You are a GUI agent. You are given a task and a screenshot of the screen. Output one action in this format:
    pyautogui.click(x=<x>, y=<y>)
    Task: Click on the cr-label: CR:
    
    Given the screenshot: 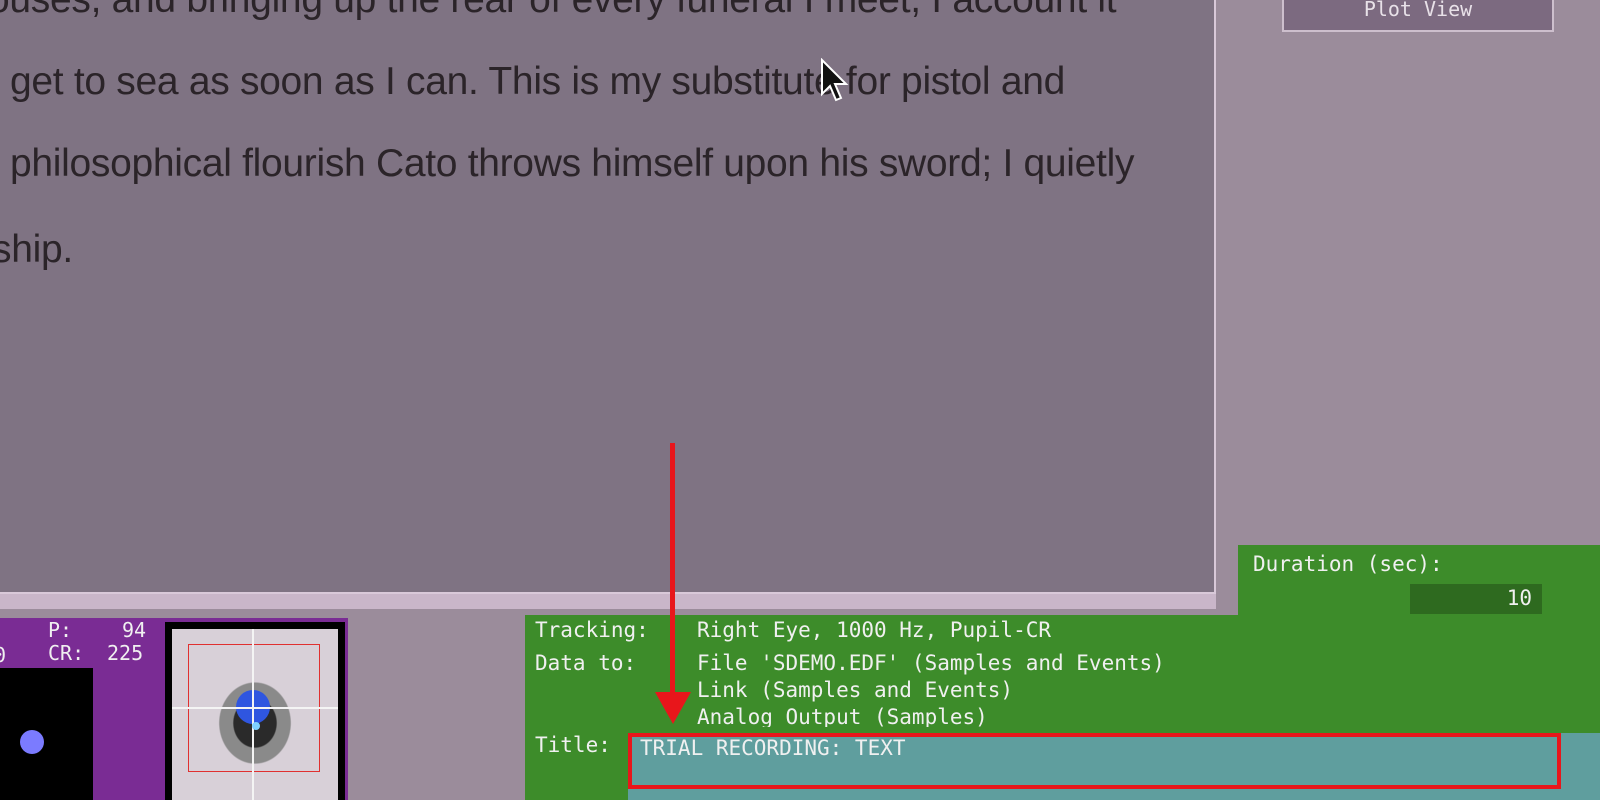 What is the action you would take?
    pyautogui.click(x=66, y=653)
    